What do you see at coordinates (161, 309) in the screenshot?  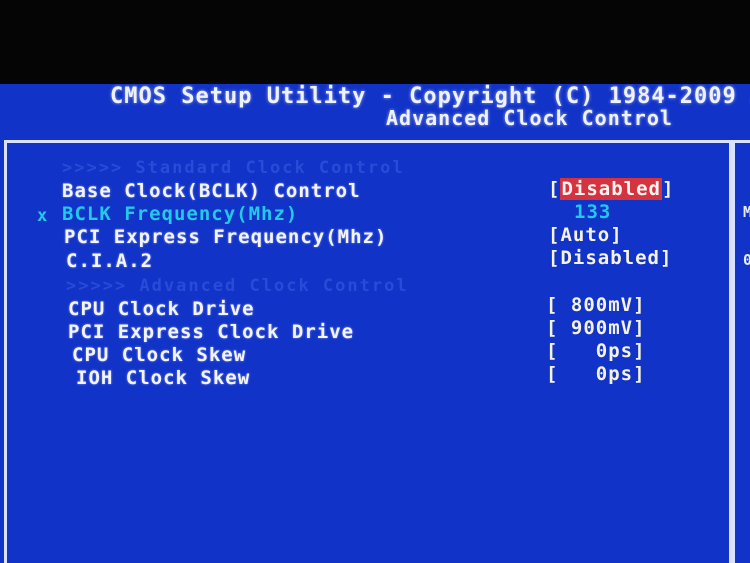 I see `setting-label-cpu-clock-drive: CPU Clock Drive` at bounding box center [161, 309].